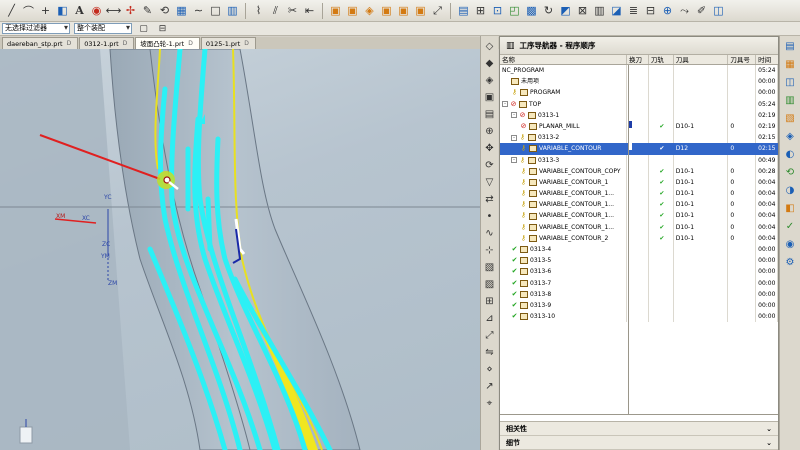 This screenshot has height=450, width=800. Describe the element at coordinates (489, 284) in the screenshot. I see `body-icon: ▨` at that location.